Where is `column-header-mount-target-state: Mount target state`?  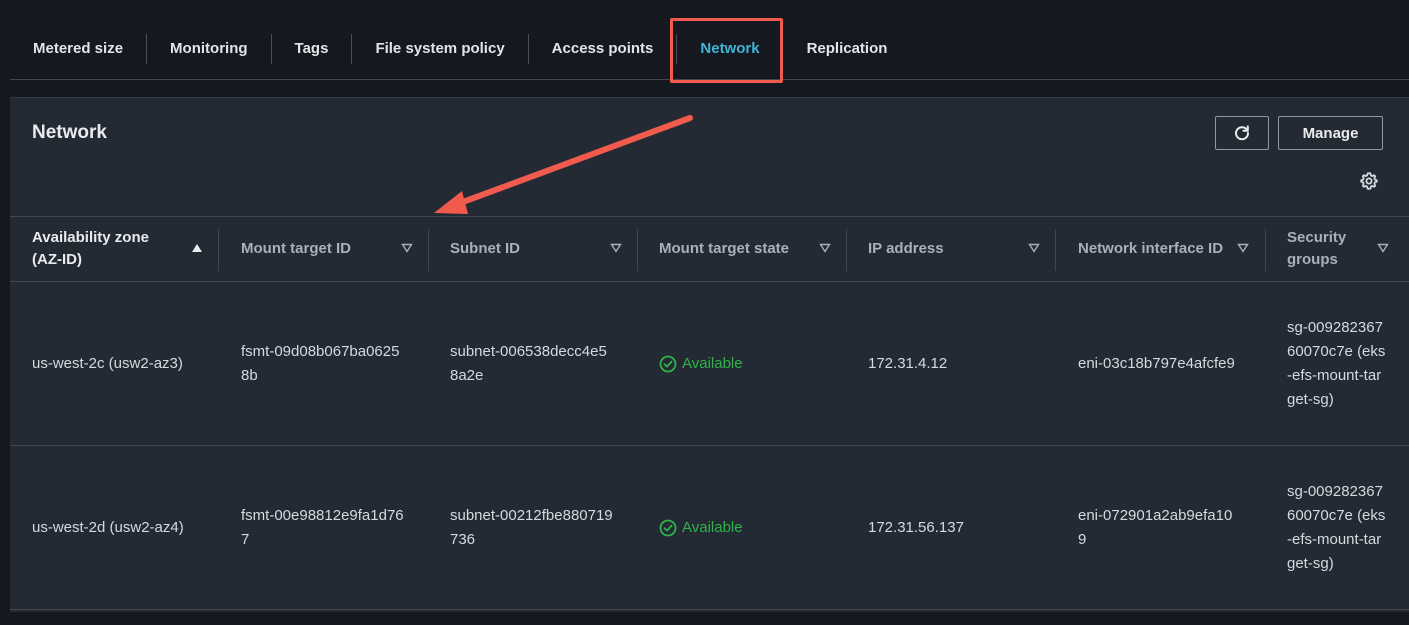
column-header-mount-target-state: Mount target state is located at coordinates (741, 249).